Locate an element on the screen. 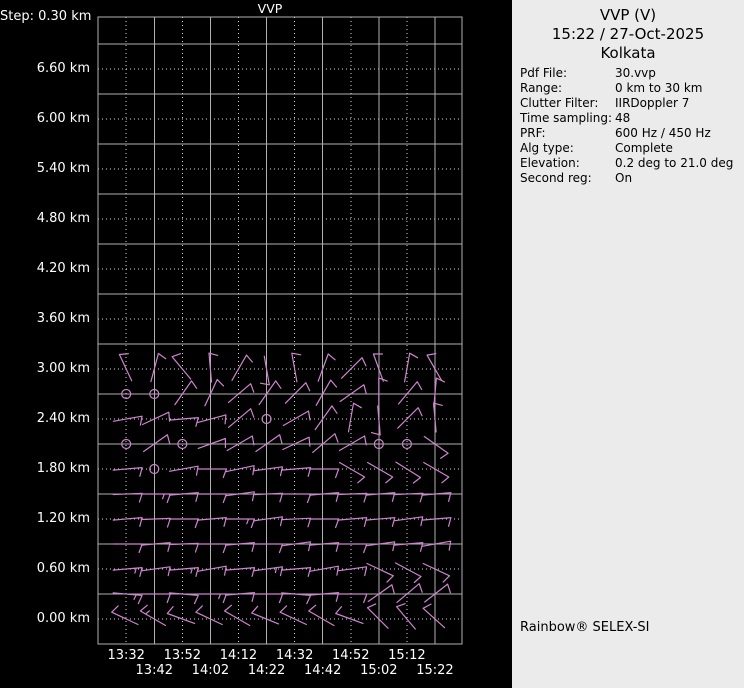  field-label: PRF: is located at coordinates (533, 133).